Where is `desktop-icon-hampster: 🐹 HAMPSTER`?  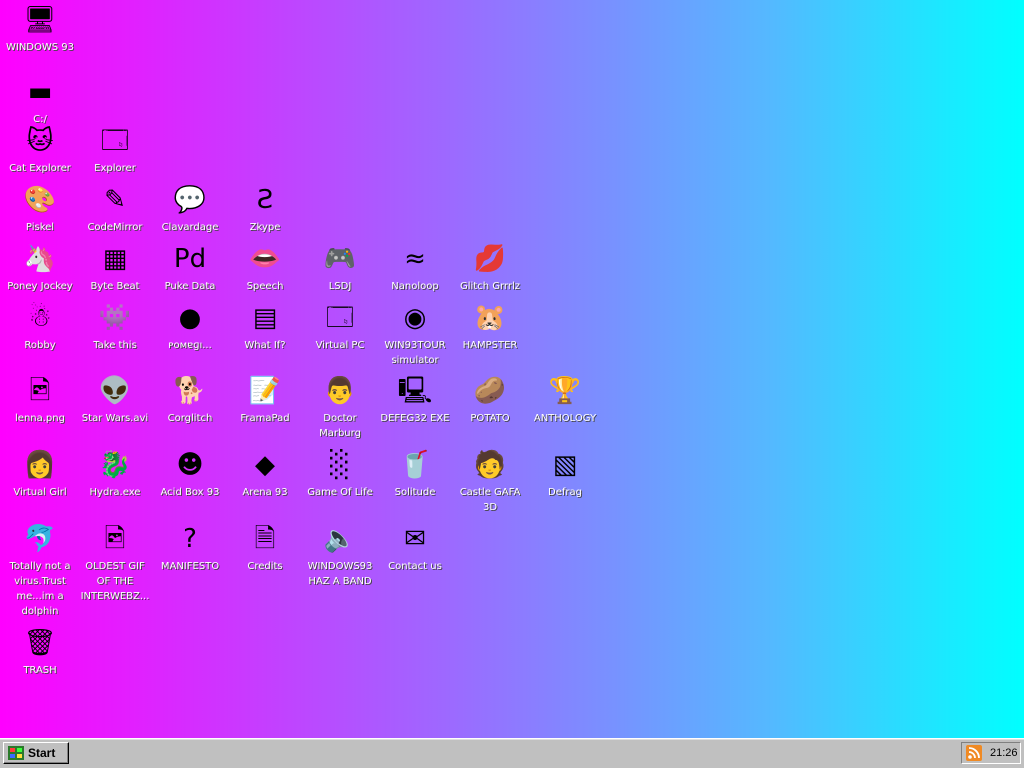 desktop-icon-hampster: 🐹 HAMPSTER is located at coordinates (490, 327).